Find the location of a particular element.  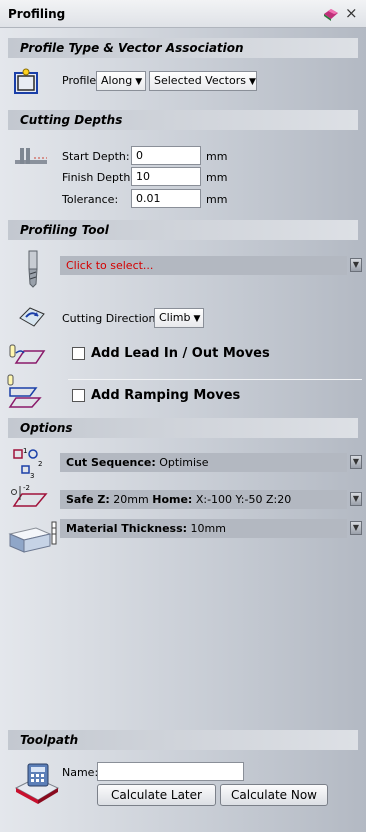

cut-sequence-bar: Cut Sequence: Optimise is located at coordinates (203, 462).